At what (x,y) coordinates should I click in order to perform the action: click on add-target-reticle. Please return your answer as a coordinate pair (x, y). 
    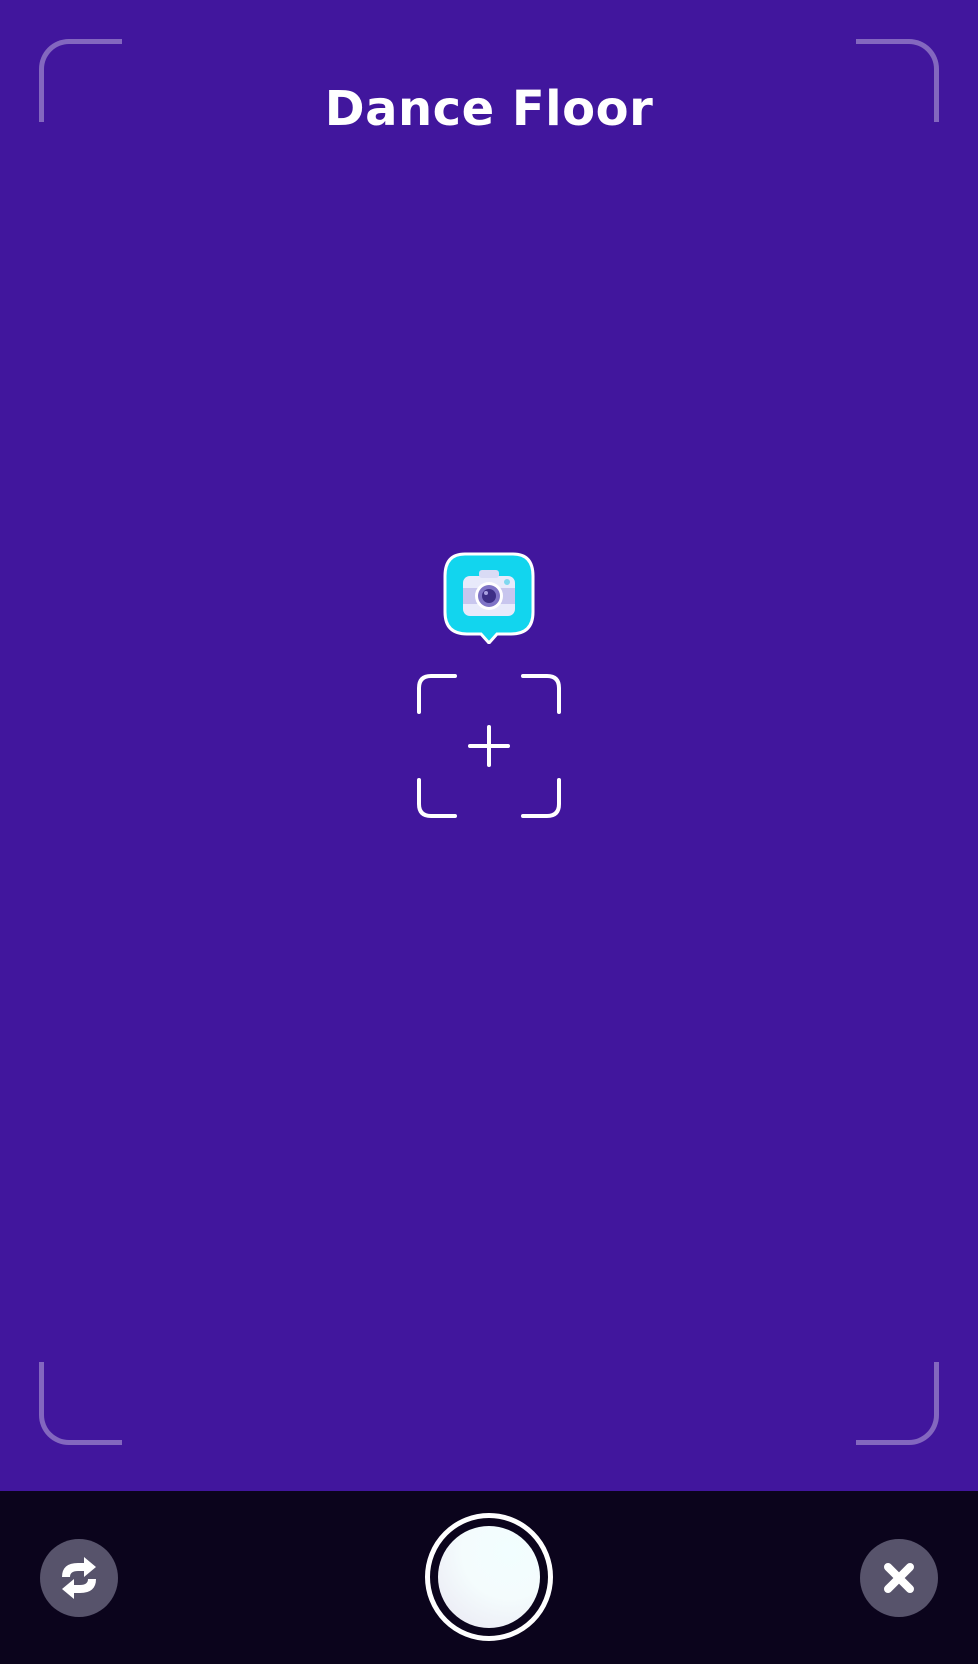
    Looking at the image, I should click on (489, 746).